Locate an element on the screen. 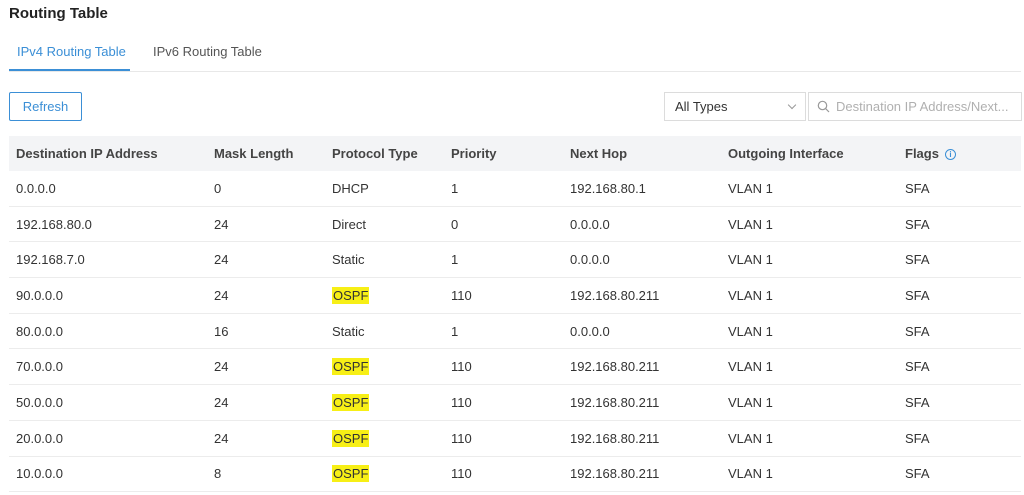 This screenshot has width=1024, height=495. priority-cell-text: 0 is located at coordinates (455, 224).